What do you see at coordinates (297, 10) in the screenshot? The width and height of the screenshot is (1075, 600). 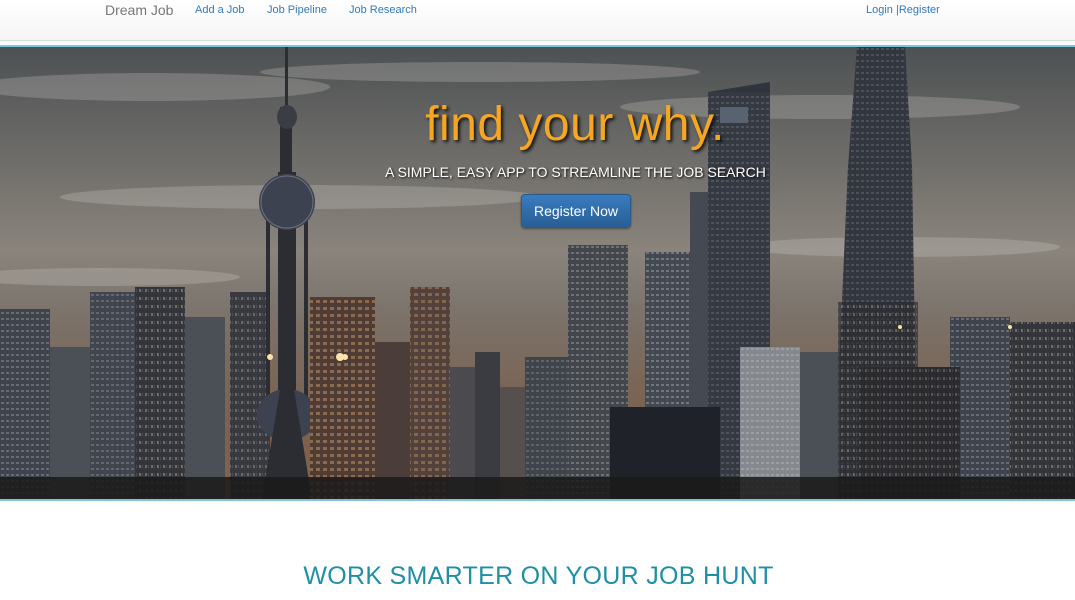 I see `nav-job-pipeline: Job Pipeline` at bounding box center [297, 10].